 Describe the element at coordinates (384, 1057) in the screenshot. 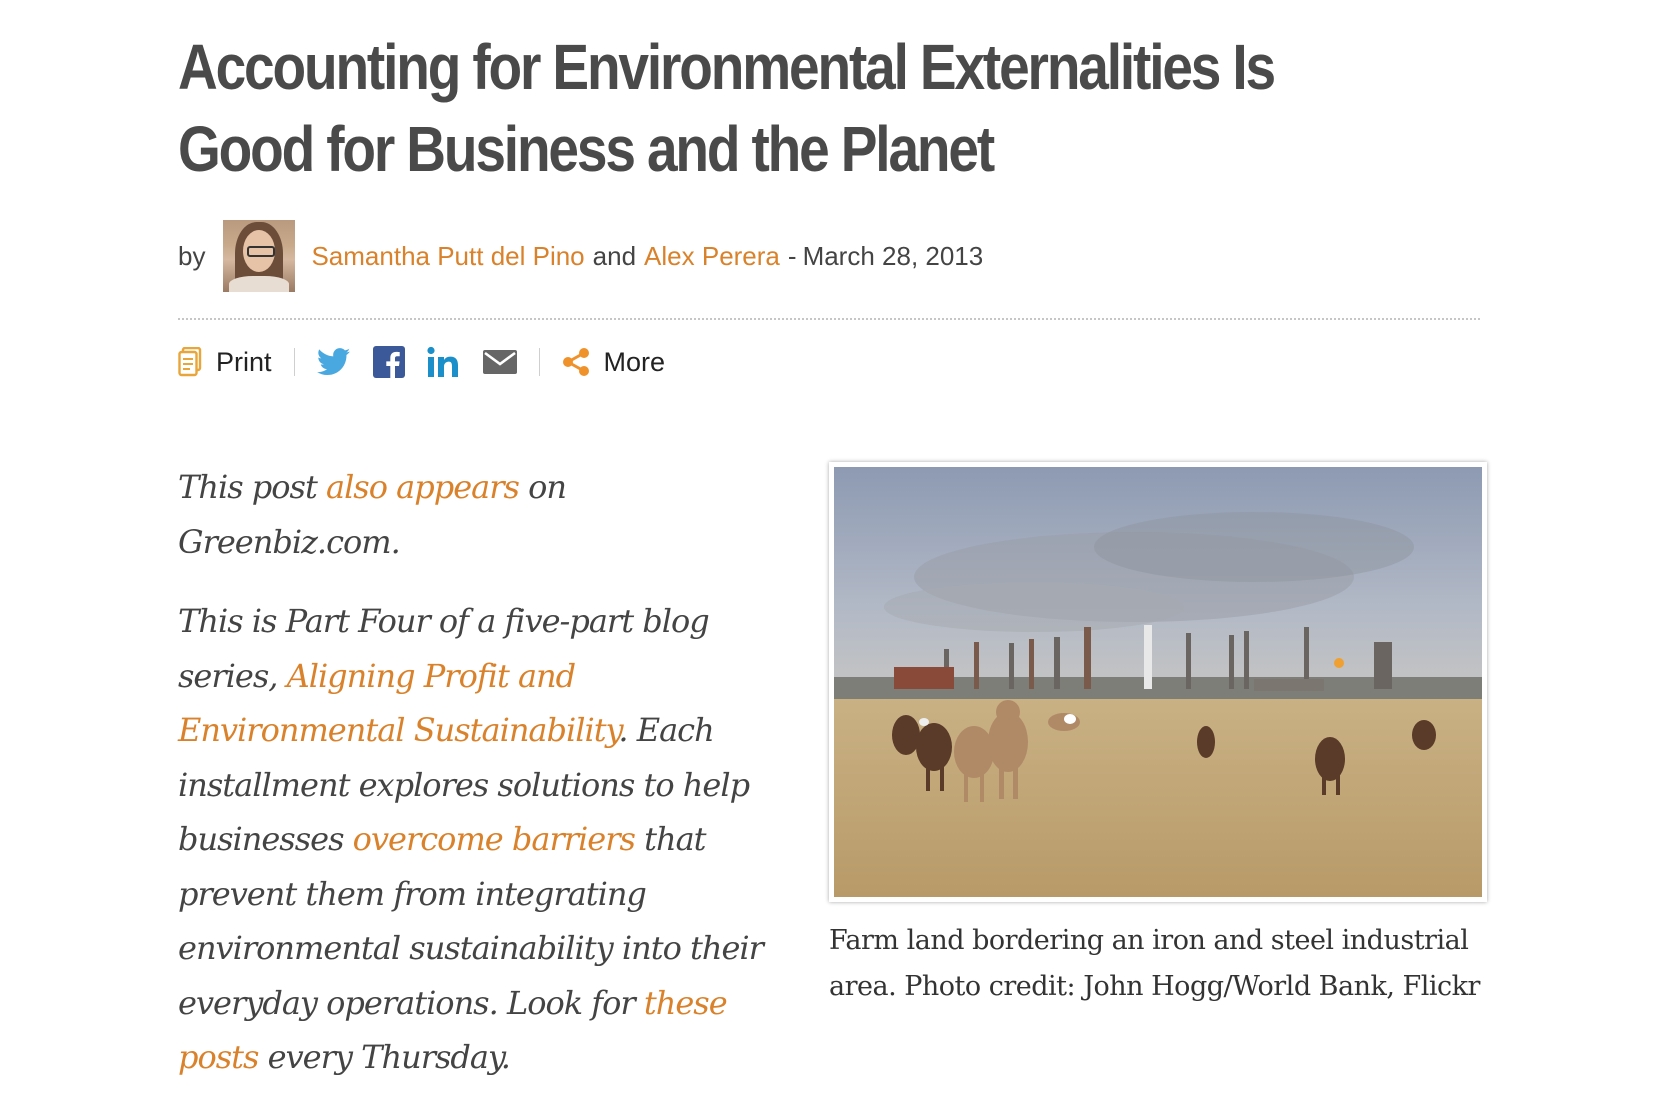

I see `paragraph-text: every Thursday.` at that location.